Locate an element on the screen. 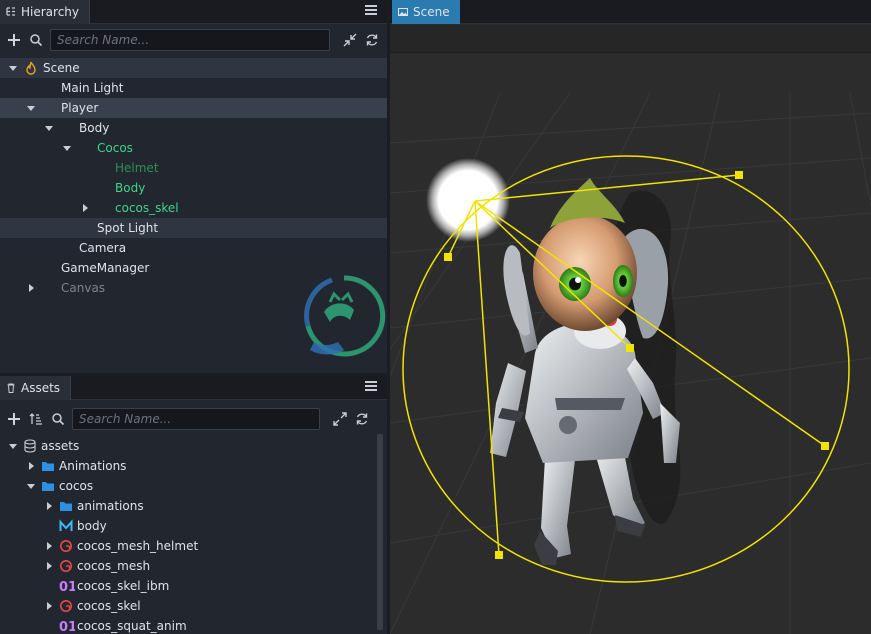 Image resolution: width=871 pixels, height=634 pixels. asset-item: assets is located at coordinates (193, 446).